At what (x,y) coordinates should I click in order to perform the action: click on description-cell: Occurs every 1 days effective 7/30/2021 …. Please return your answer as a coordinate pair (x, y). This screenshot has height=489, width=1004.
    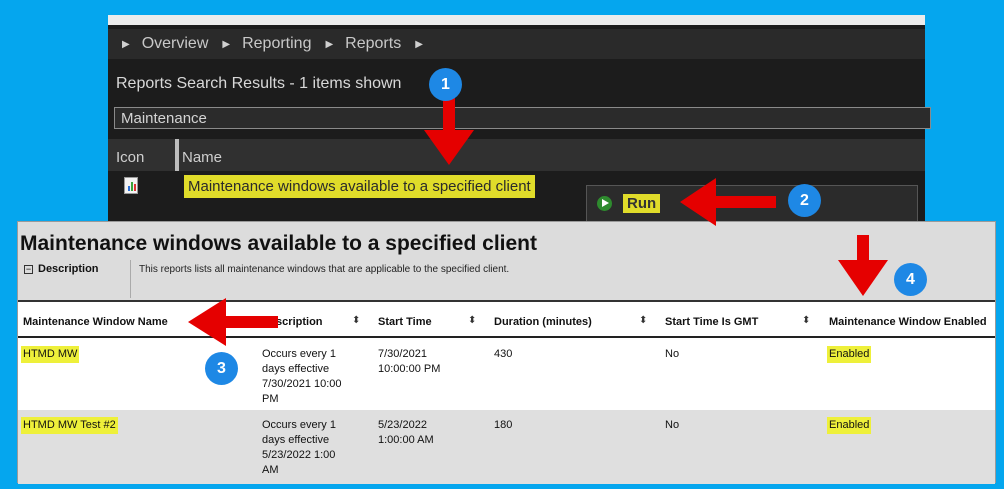
    Looking at the image, I should click on (302, 377).